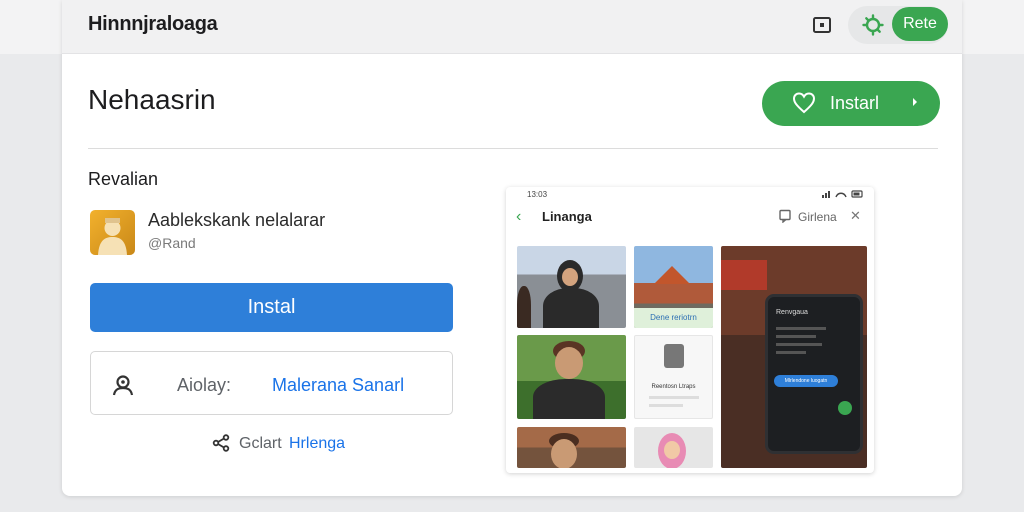 This screenshot has width=1024, height=512. Describe the element at coordinates (567, 216) in the screenshot. I see `preview-title: Linanga` at that location.